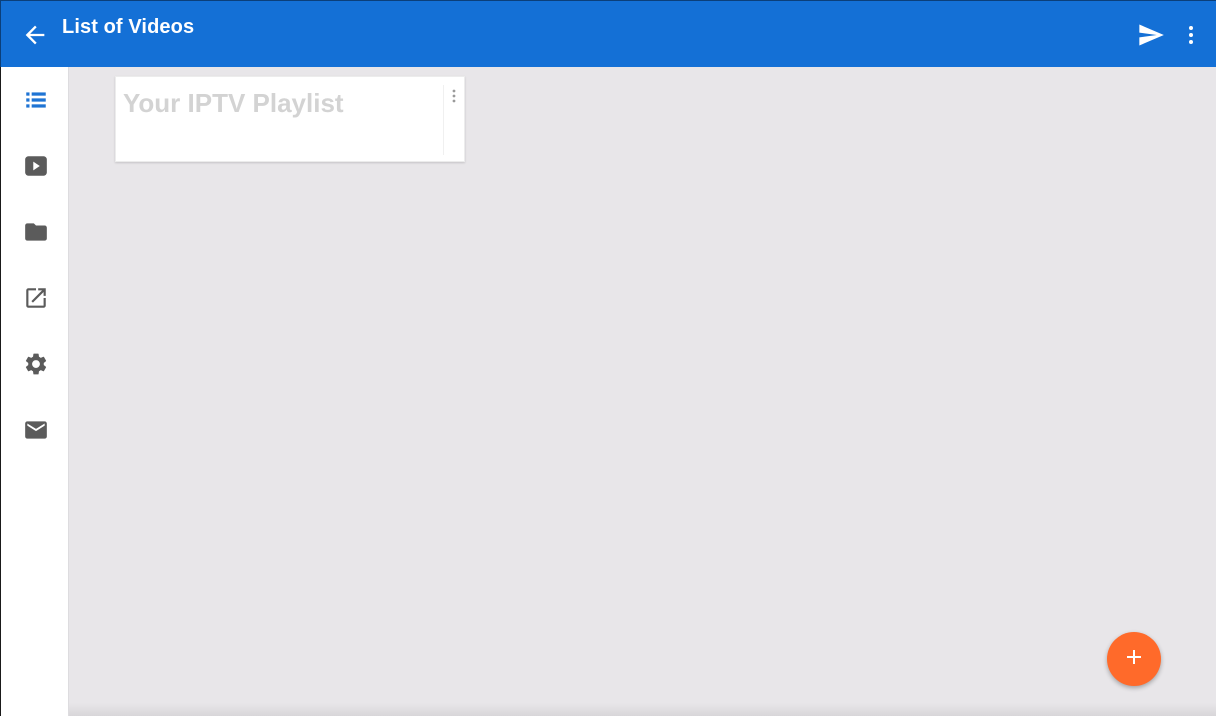 This screenshot has height=716, width=1216. Describe the element at coordinates (233, 103) in the screenshot. I see `playlist-title: Your IPTV Playlist` at that location.